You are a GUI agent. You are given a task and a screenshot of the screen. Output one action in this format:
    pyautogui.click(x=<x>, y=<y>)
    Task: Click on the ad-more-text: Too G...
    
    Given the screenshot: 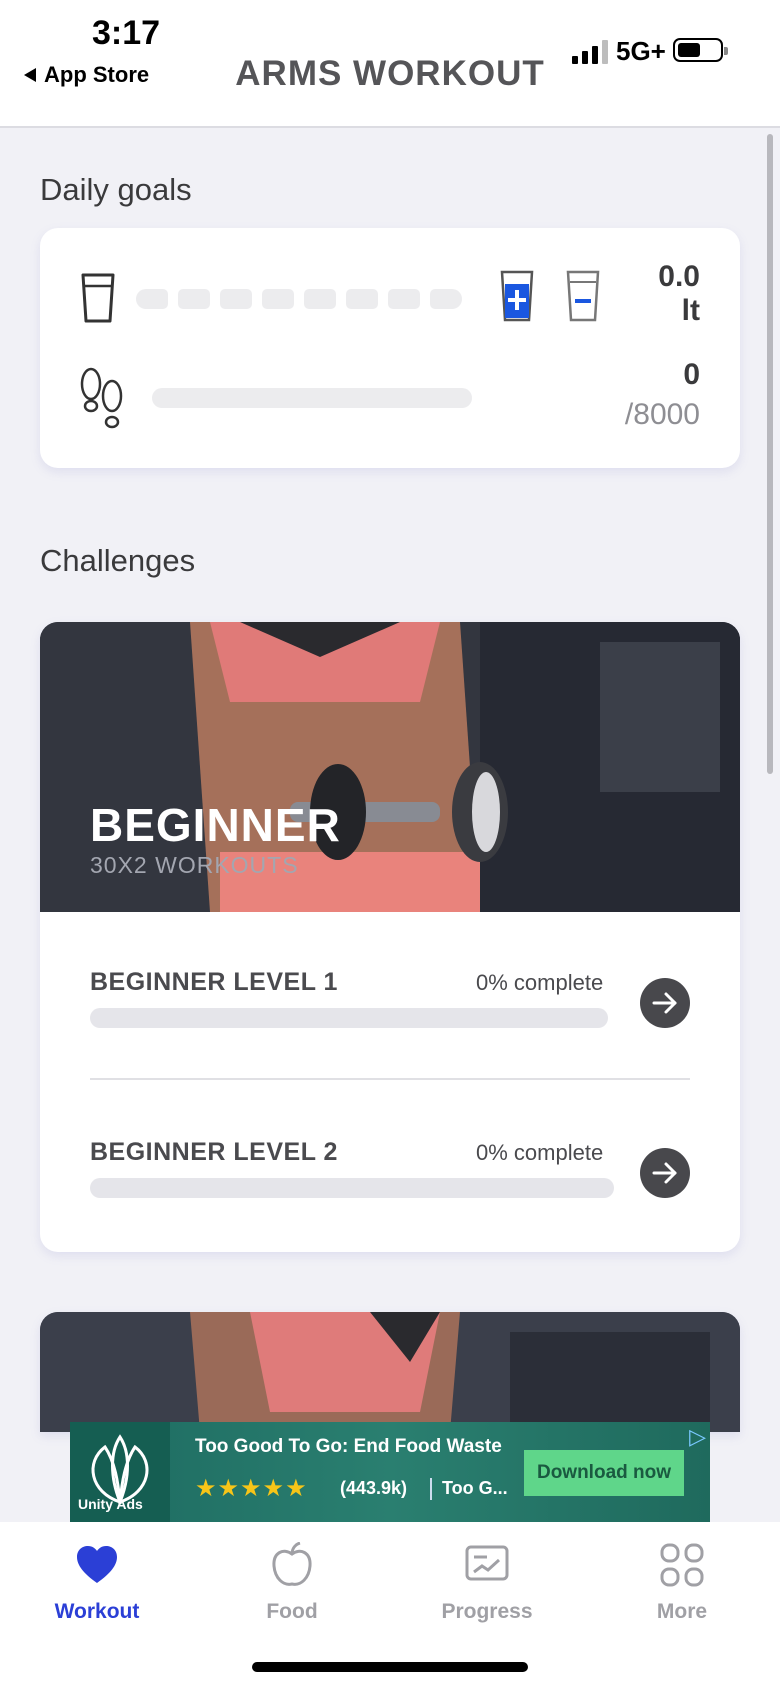 What is the action you would take?
    pyautogui.click(x=475, y=1488)
    